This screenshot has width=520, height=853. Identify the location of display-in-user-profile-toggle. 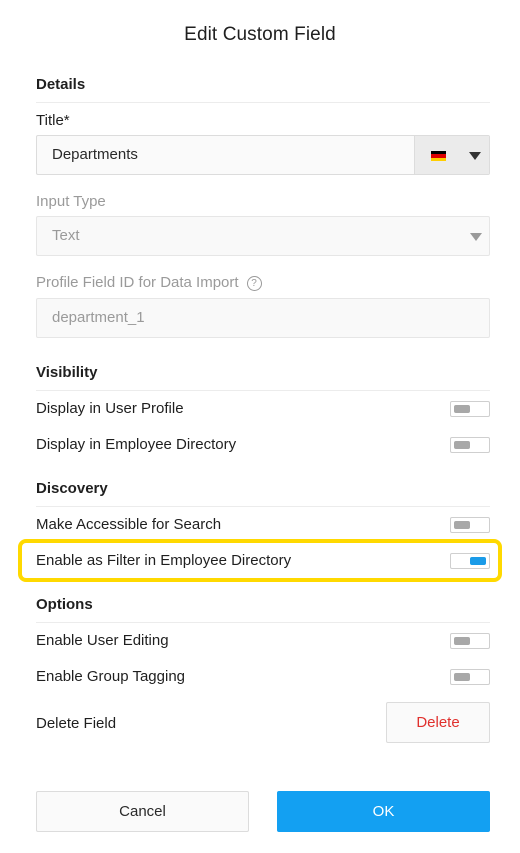
(470, 409).